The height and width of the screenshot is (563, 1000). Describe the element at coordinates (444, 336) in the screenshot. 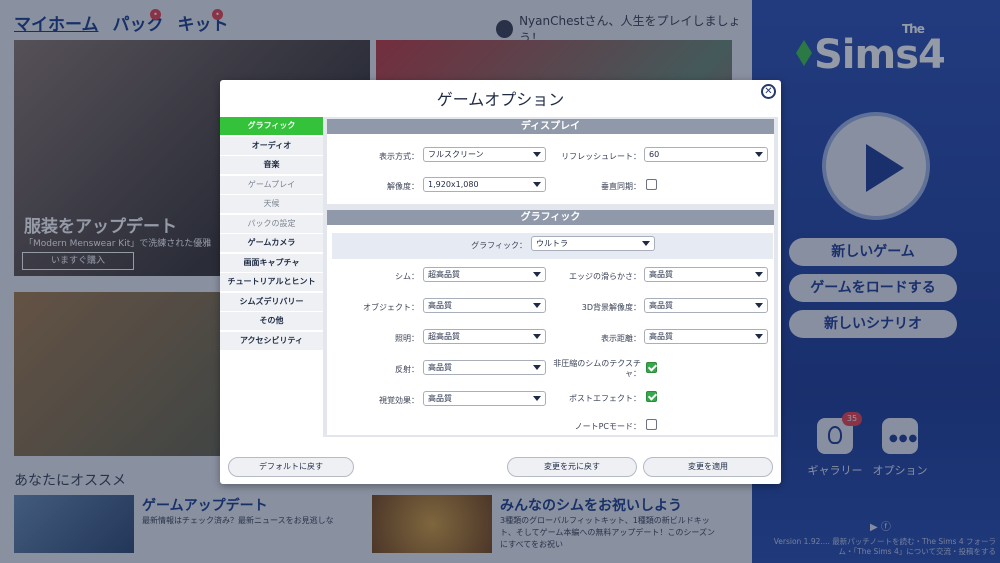

I see `lighting-value: 超高品質` at that location.